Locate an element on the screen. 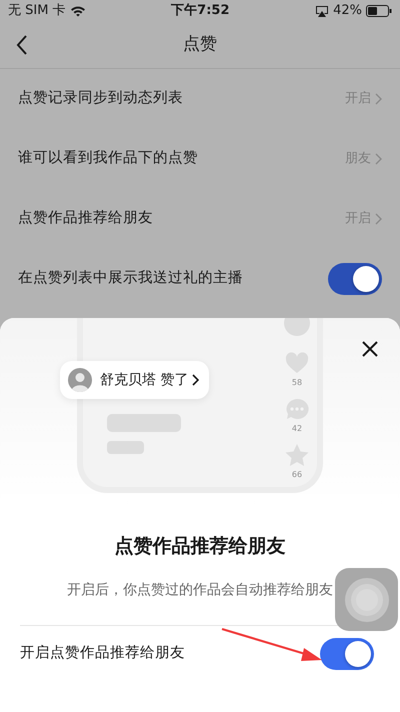 The height and width of the screenshot is (712, 400). airplay-icon is located at coordinates (322, 11).